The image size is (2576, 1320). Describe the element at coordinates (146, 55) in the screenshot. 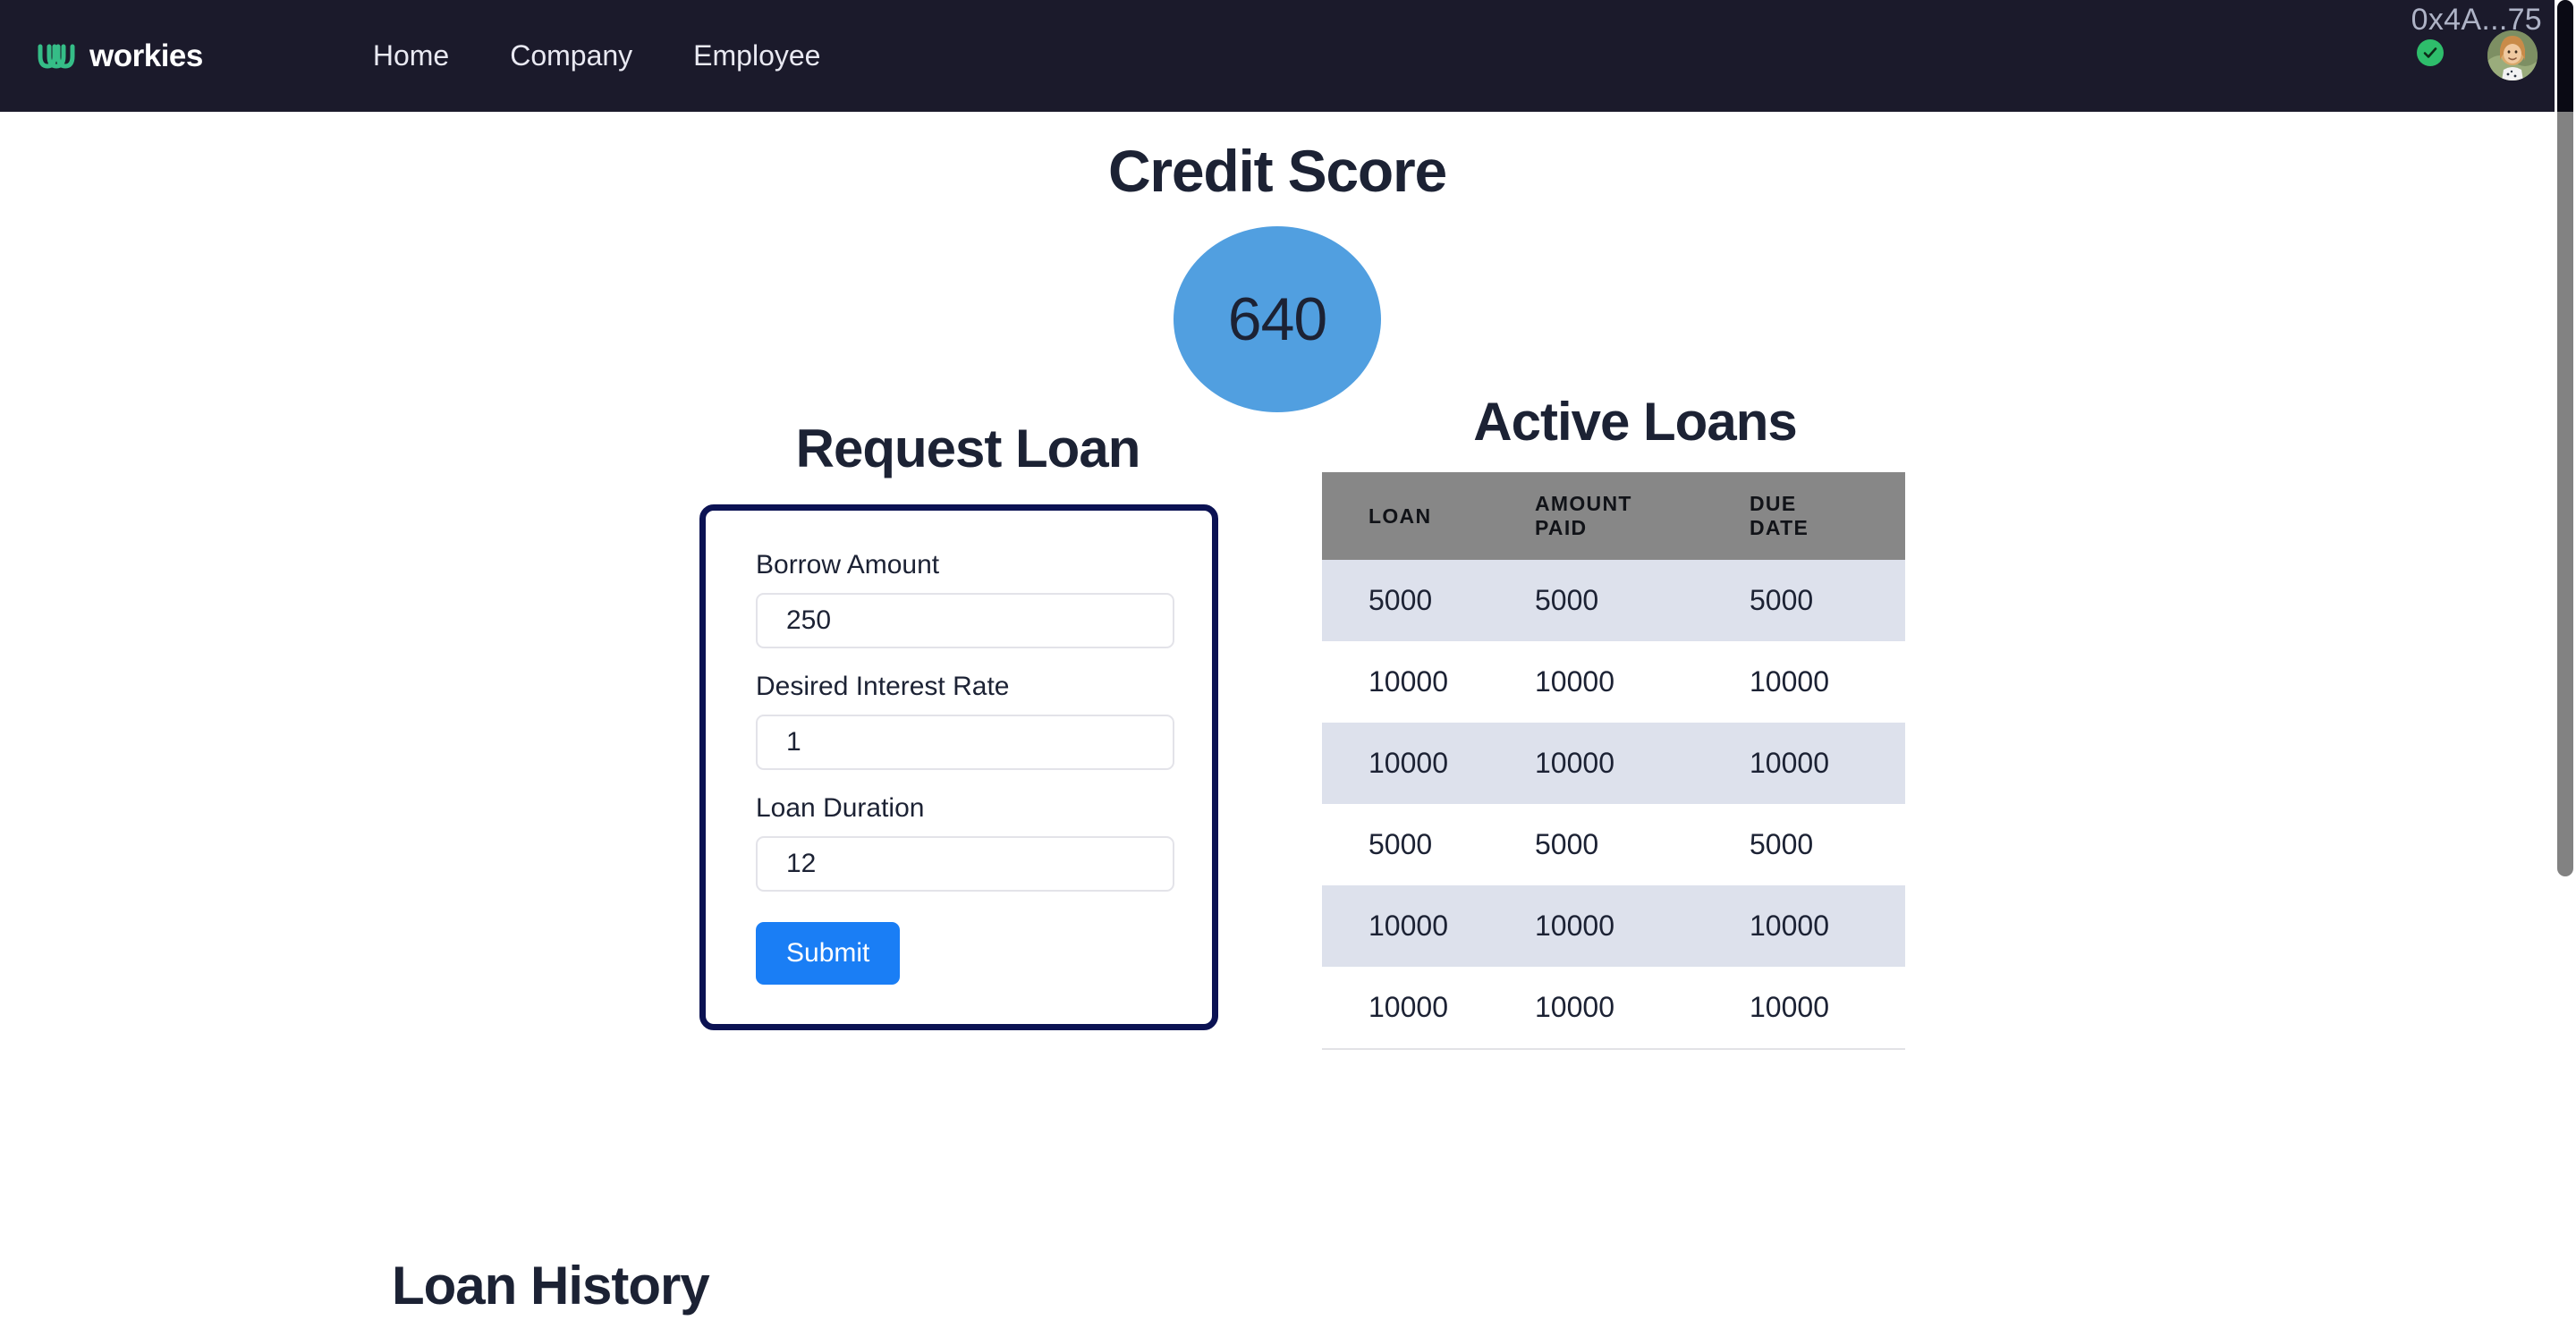

I see `brand-name: workies` at that location.